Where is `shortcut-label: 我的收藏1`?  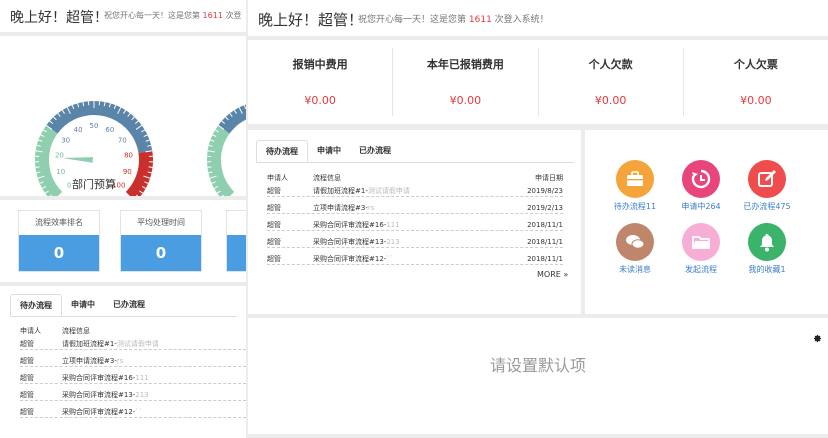 shortcut-label: 我的收藏1 is located at coordinates (767, 269).